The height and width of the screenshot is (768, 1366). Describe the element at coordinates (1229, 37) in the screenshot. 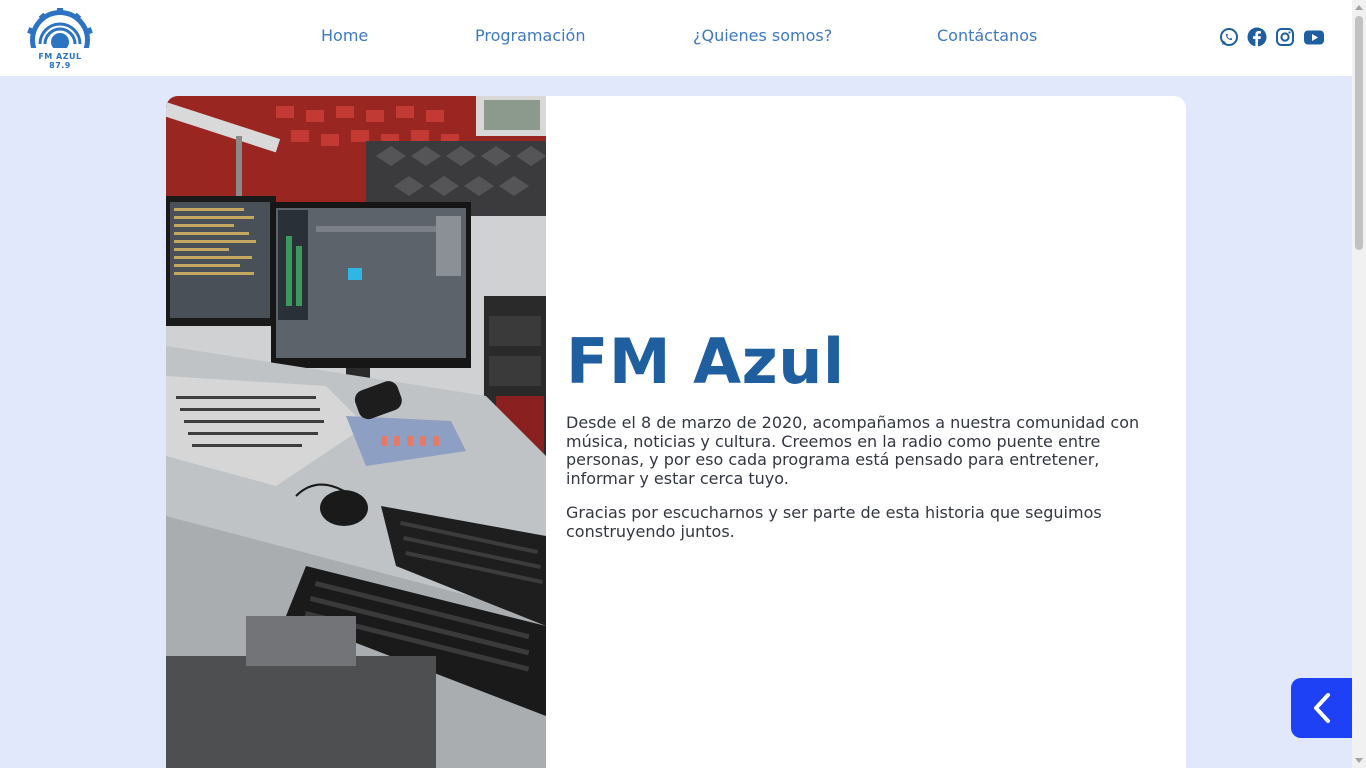

I see `whatsapp-icon` at that location.